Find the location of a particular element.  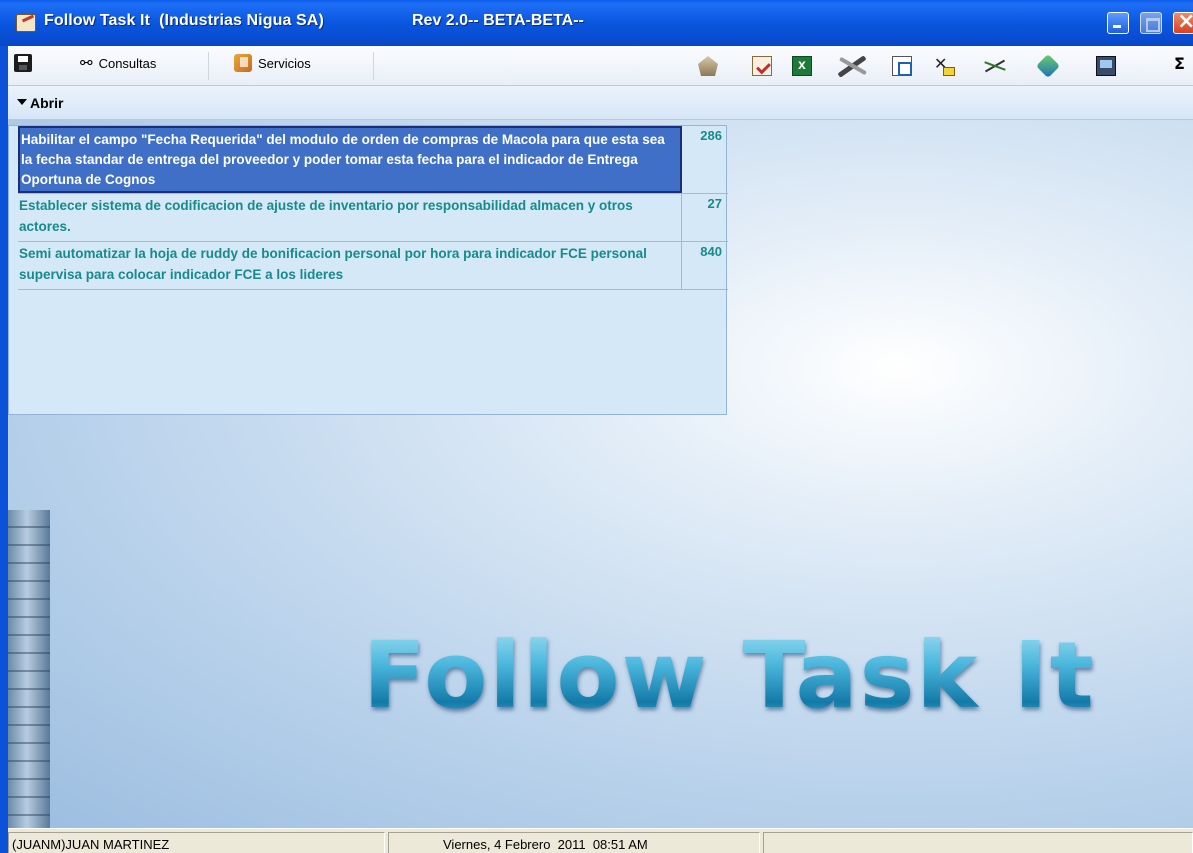

app-icon is located at coordinates (26, 23).